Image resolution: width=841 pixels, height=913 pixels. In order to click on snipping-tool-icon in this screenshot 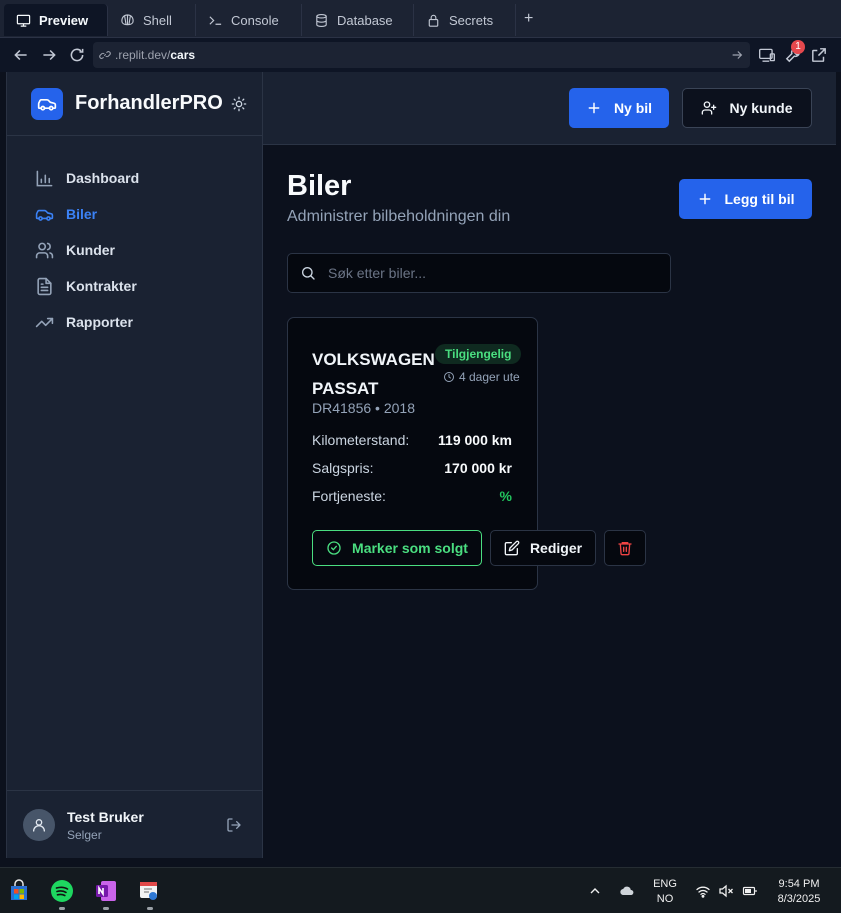, I will do `click(150, 891)`.